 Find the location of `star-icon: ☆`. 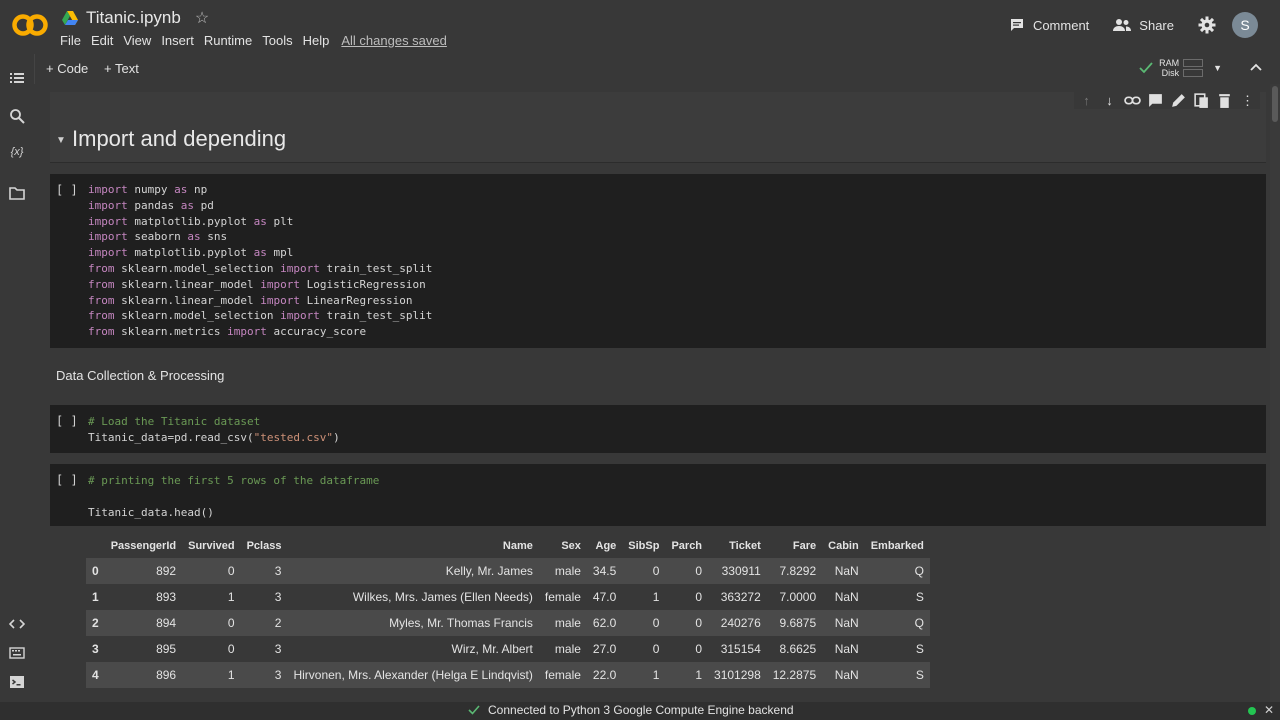

star-icon: ☆ is located at coordinates (202, 18).